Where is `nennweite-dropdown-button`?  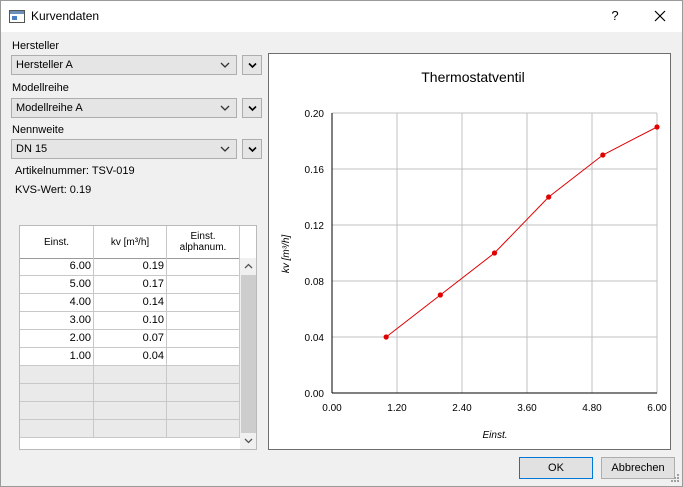 nennweite-dropdown-button is located at coordinates (252, 149).